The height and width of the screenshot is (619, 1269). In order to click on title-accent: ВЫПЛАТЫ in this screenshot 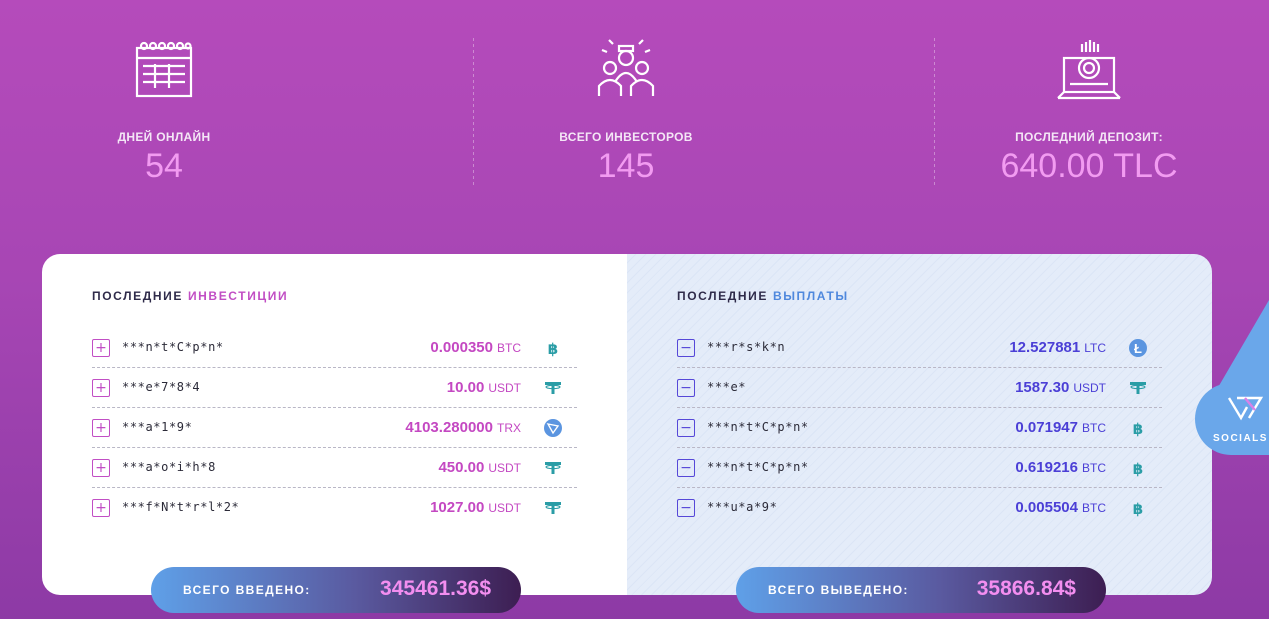, I will do `click(810, 296)`.